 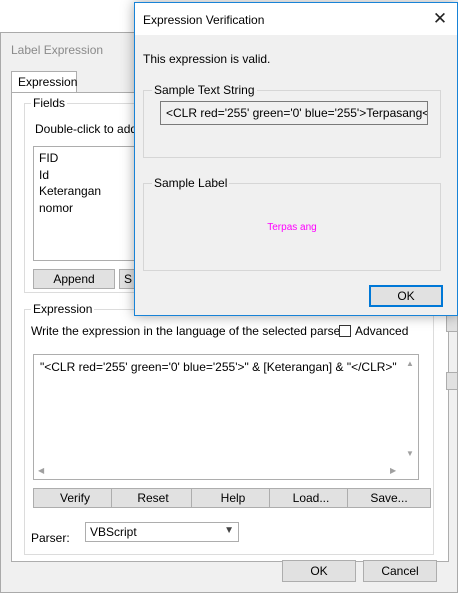 I want to click on verify-button: Verify, so click(x=75, y=498).